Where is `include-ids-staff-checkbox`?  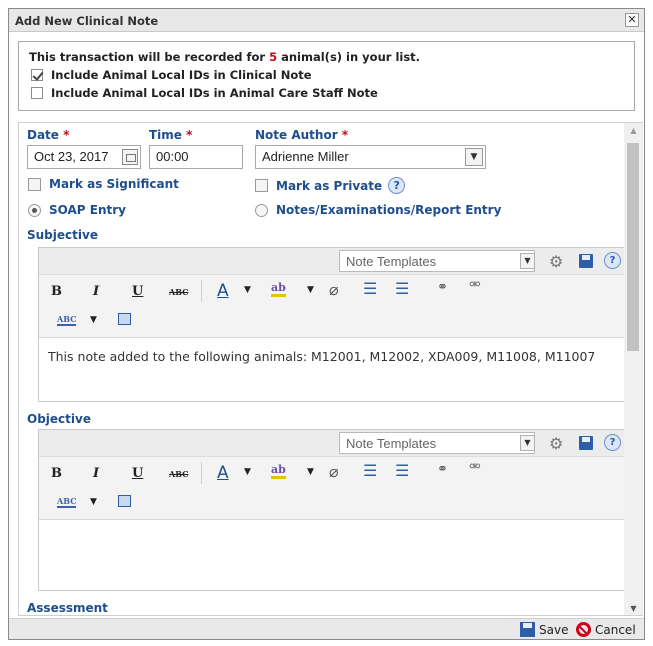
include-ids-staff-checkbox is located at coordinates (37, 93).